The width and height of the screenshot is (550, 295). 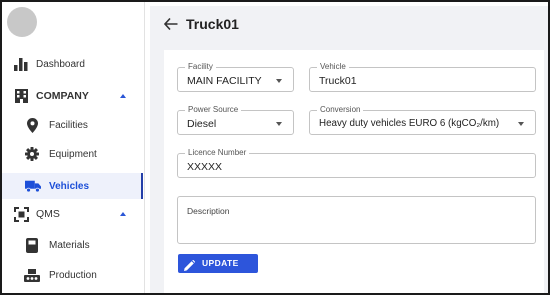 I want to click on sidebar-item-label: Equipment, so click(x=73, y=154).